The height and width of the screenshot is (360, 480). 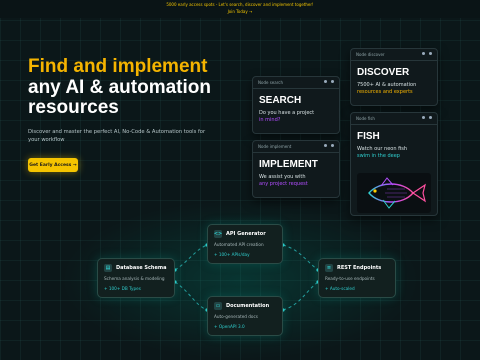 What do you see at coordinates (232, 254) in the screenshot?
I see `node-stat: + 100+ APIs/day` at bounding box center [232, 254].